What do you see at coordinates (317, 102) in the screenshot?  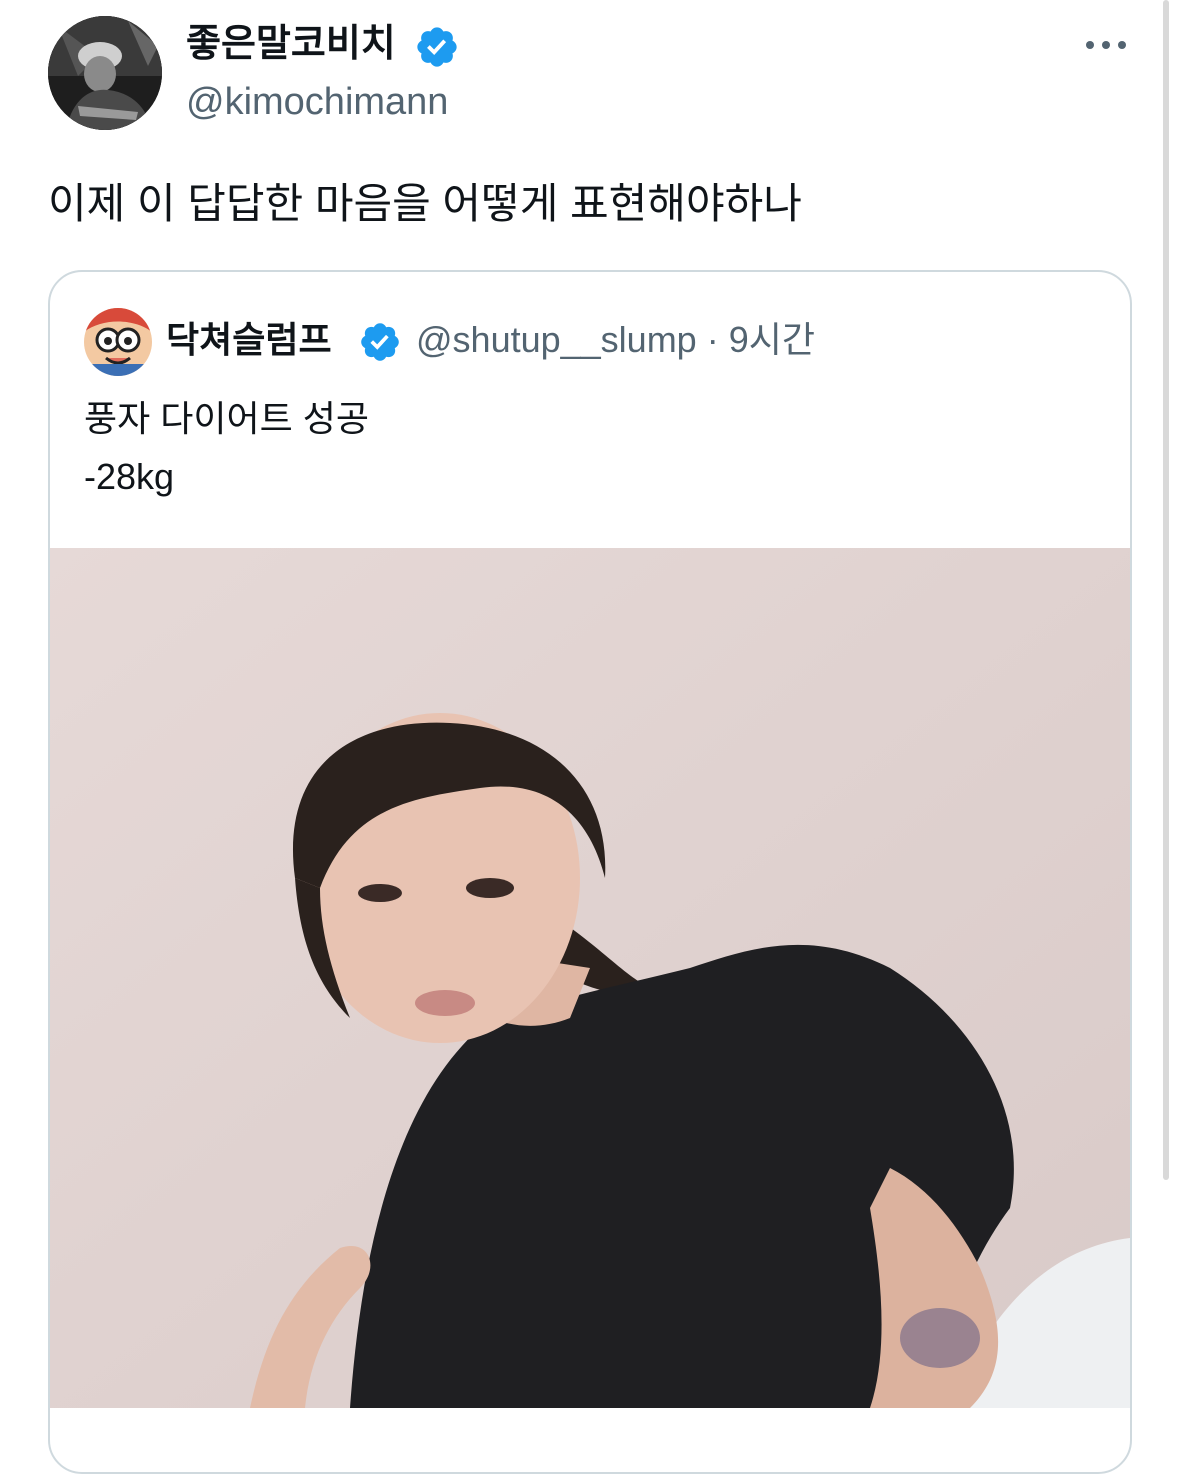 I see `author-handle: @kimochimann` at bounding box center [317, 102].